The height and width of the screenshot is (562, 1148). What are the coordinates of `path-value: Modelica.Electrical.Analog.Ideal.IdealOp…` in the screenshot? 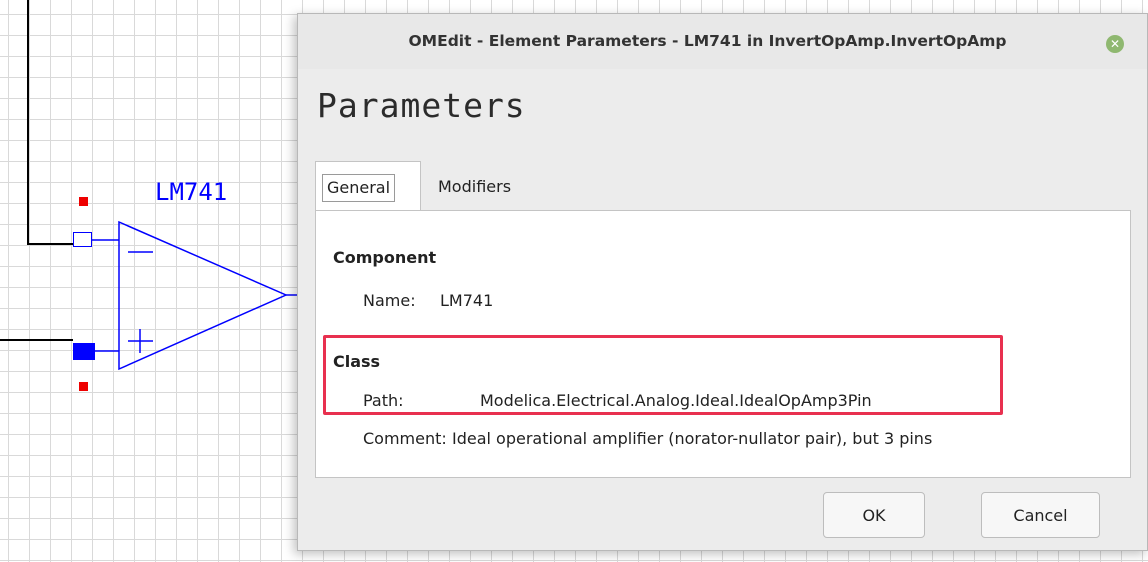 It's located at (676, 400).